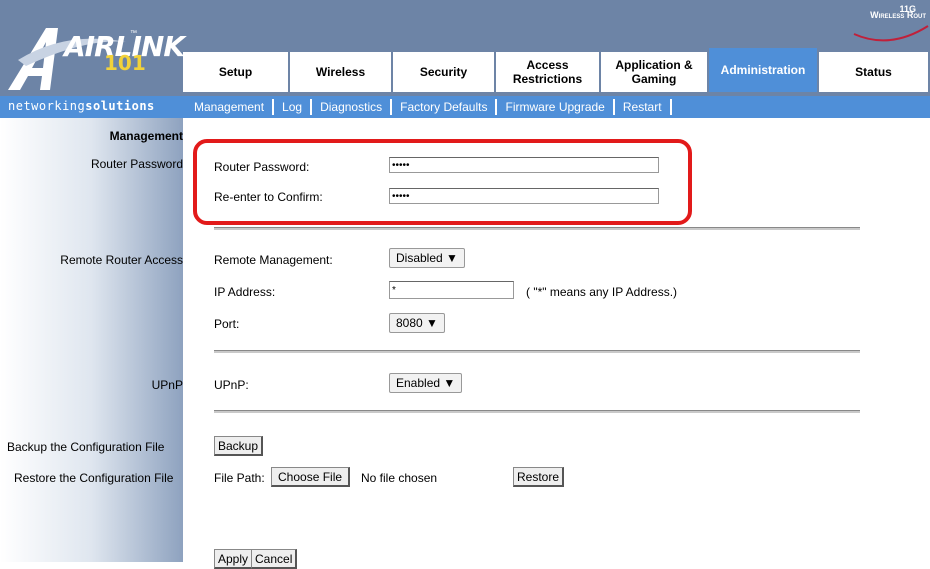 The width and height of the screenshot is (930, 569). Describe the element at coordinates (136, 164) in the screenshot. I see `router-password-section-label: Router Password` at that location.